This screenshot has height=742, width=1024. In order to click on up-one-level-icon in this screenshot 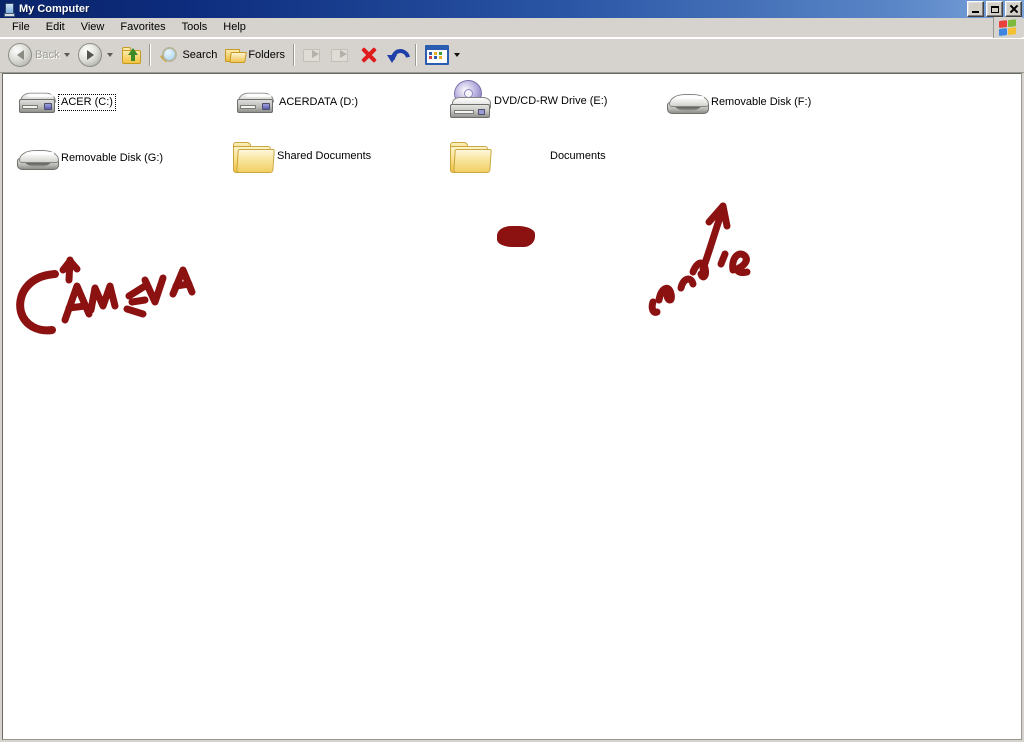, I will do `click(131, 55)`.